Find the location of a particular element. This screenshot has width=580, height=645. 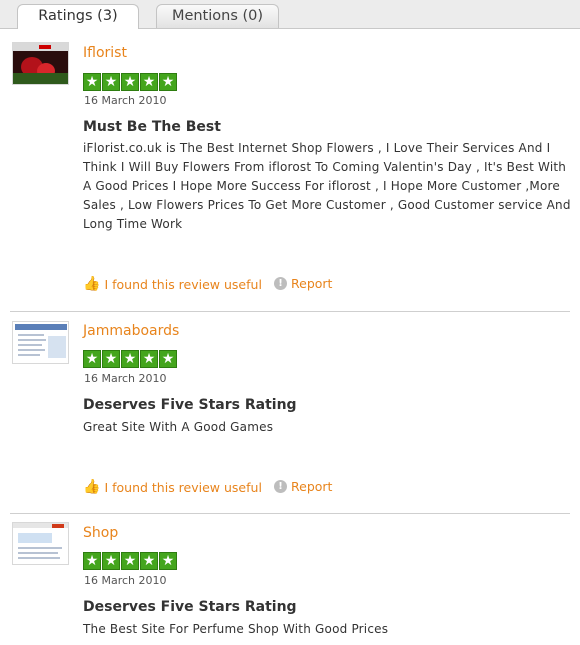

review-site-link: Iflorist is located at coordinates (105, 53).